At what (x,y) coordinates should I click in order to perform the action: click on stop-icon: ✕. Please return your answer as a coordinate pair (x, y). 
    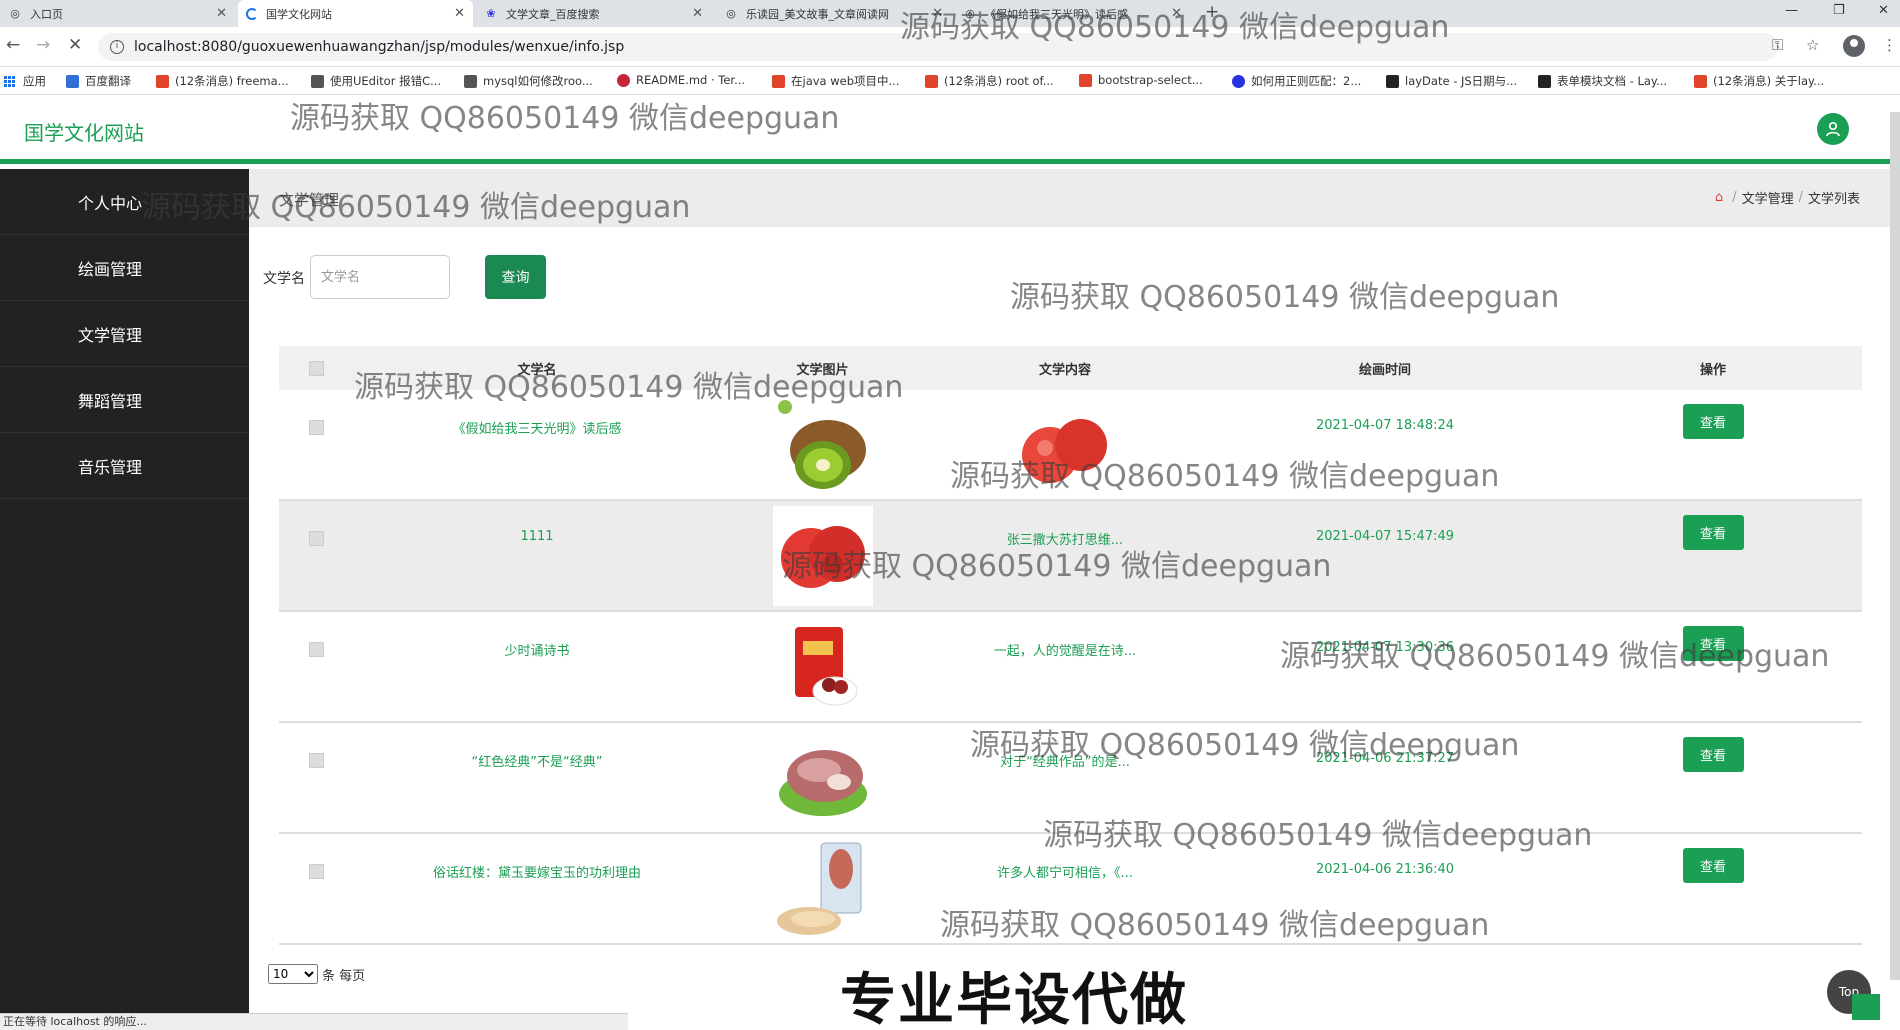
    Looking at the image, I should click on (75, 45).